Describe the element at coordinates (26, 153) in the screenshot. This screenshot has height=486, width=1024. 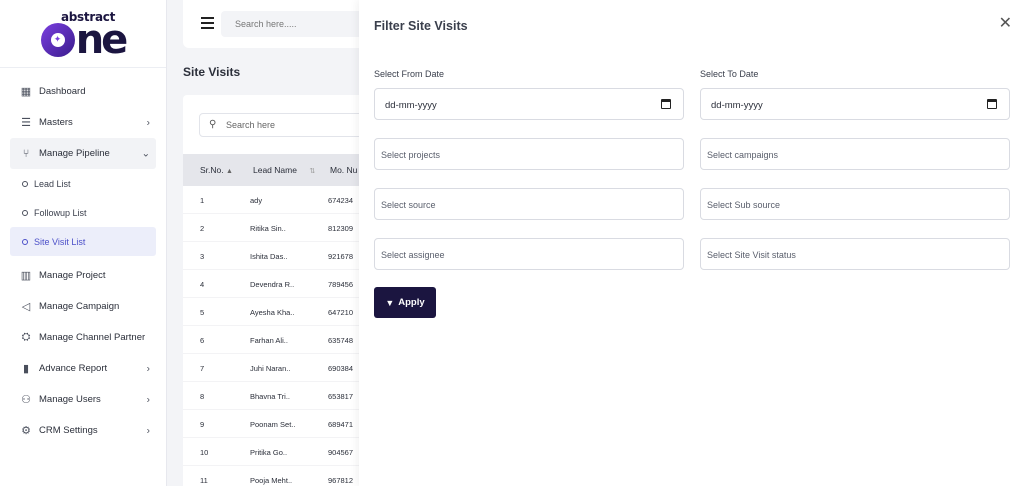
I see `pipeline-icon: ⑂` at that location.